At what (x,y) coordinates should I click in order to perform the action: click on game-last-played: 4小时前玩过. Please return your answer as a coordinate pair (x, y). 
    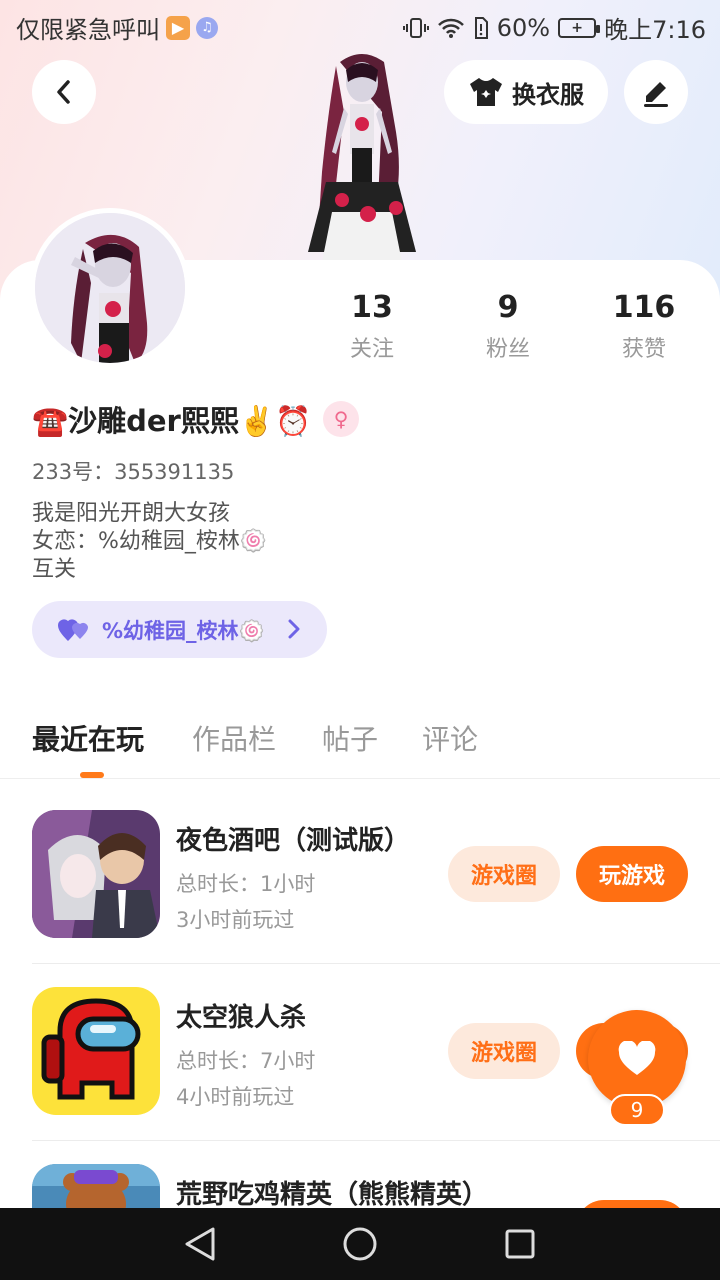
    Looking at the image, I should click on (235, 1097).